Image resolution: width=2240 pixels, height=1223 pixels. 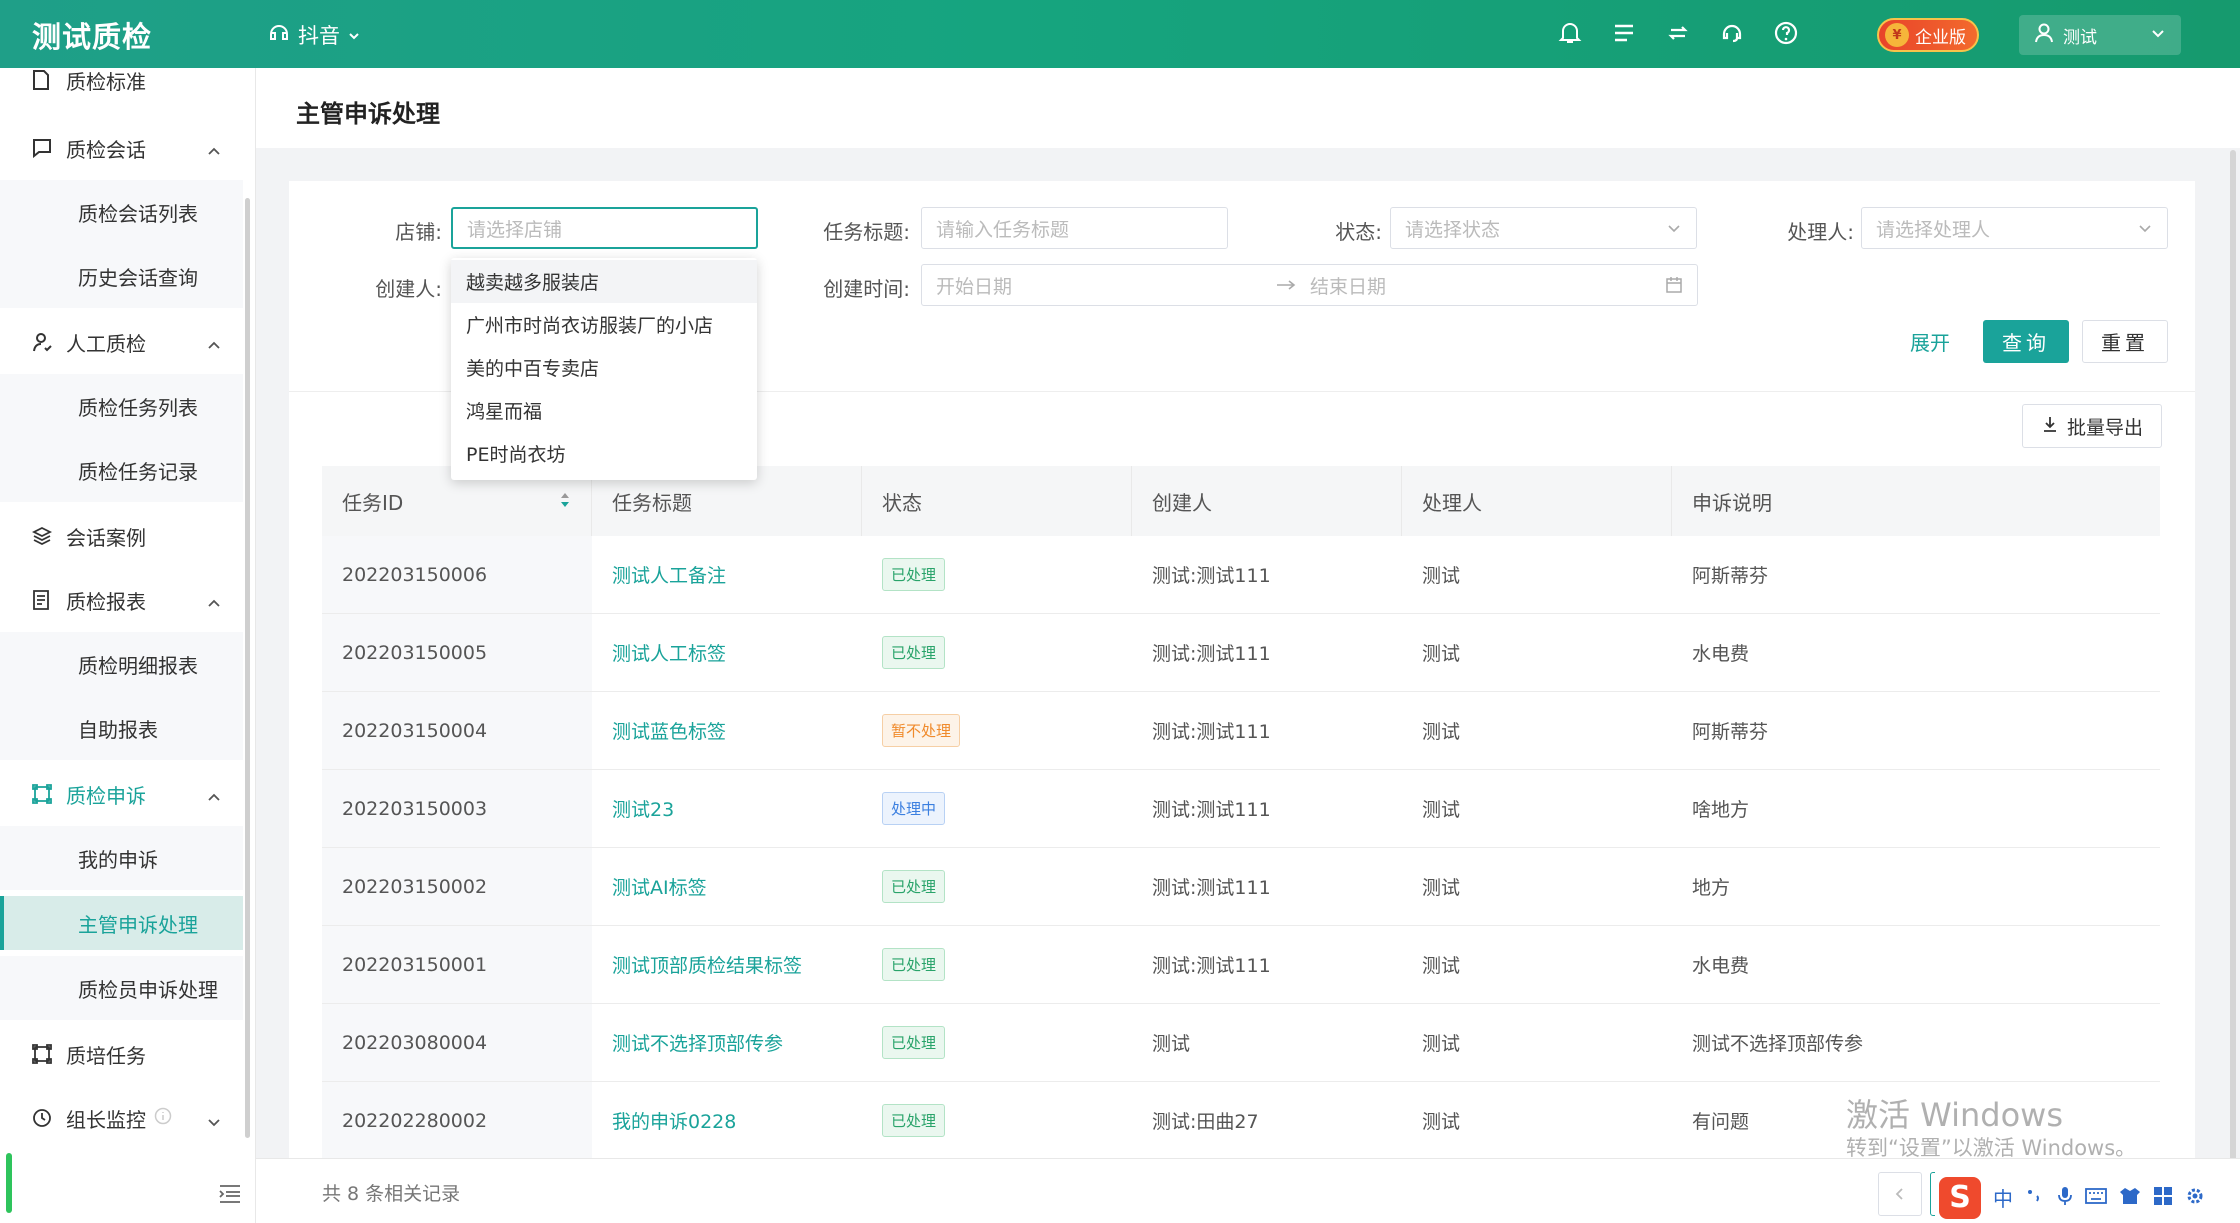 What do you see at coordinates (121, 794) in the screenshot?
I see `sidebar-item-qc-appeal: 质检申诉` at bounding box center [121, 794].